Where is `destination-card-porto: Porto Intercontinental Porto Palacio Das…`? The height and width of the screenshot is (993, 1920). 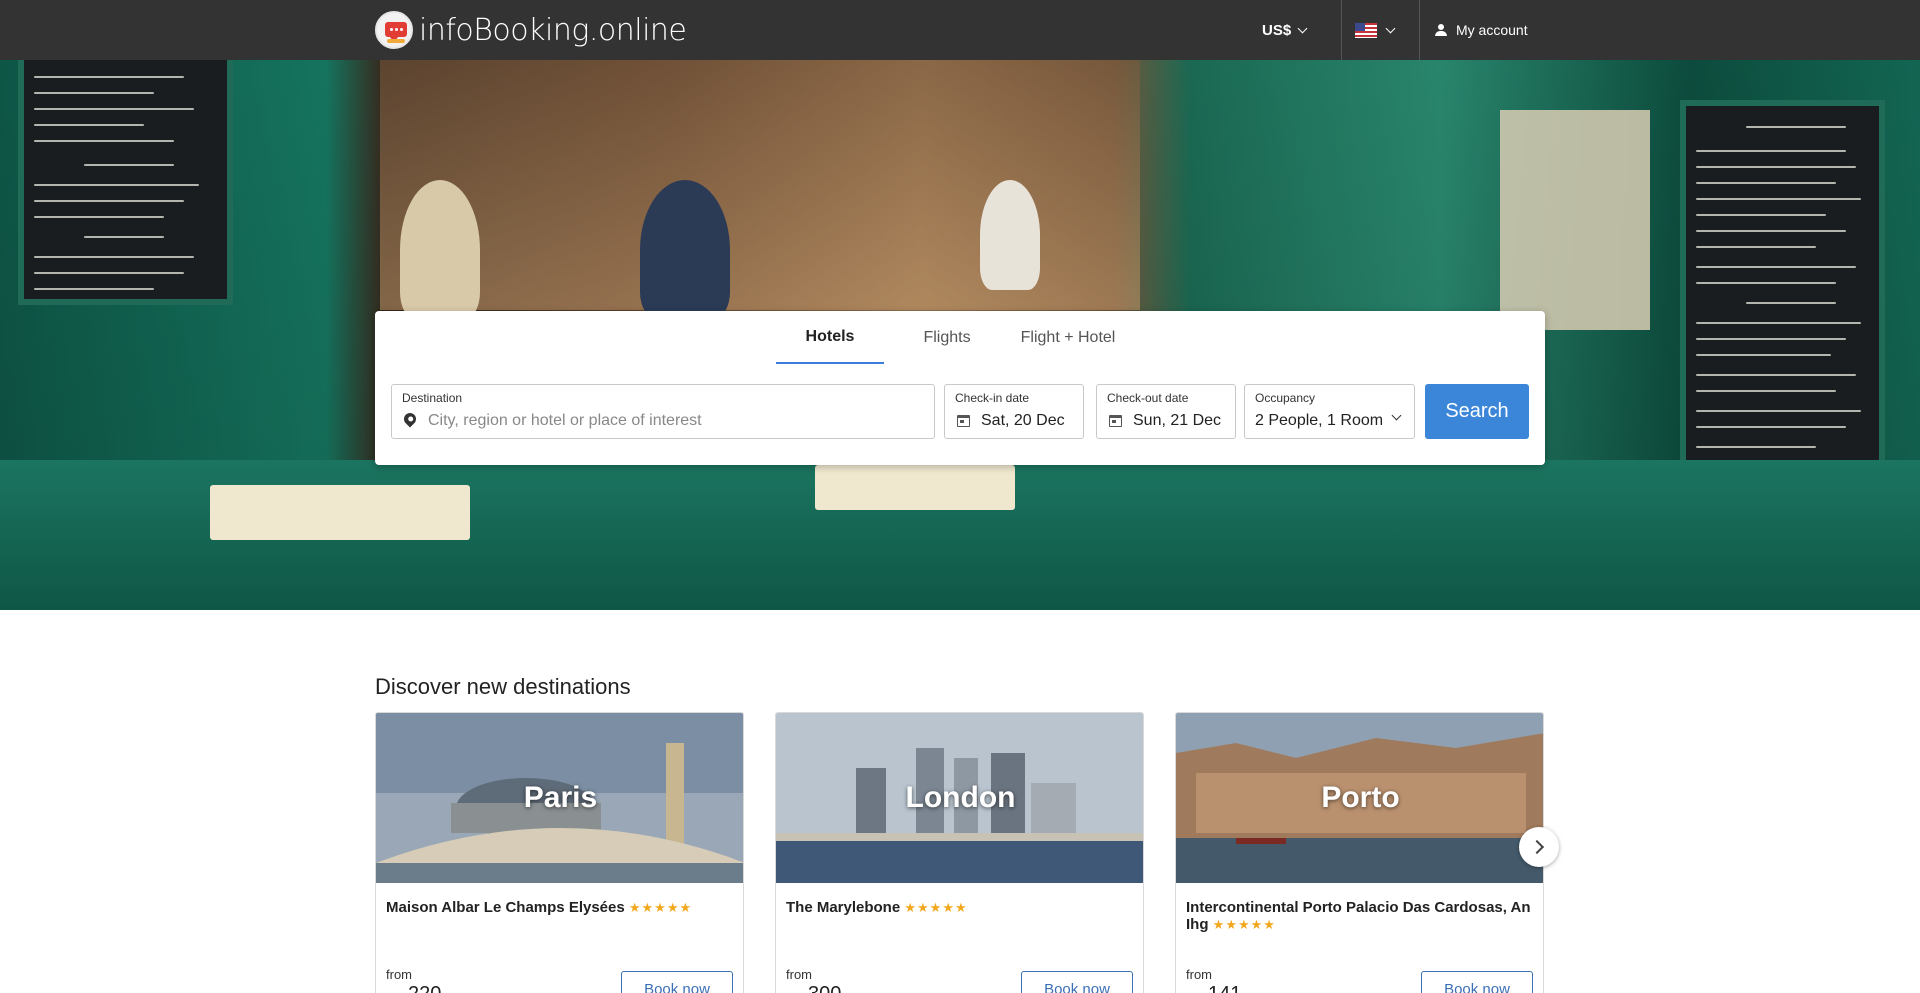 destination-card-porto: Porto Intercontinental Porto Palacio Das… is located at coordinates (1359, 852).